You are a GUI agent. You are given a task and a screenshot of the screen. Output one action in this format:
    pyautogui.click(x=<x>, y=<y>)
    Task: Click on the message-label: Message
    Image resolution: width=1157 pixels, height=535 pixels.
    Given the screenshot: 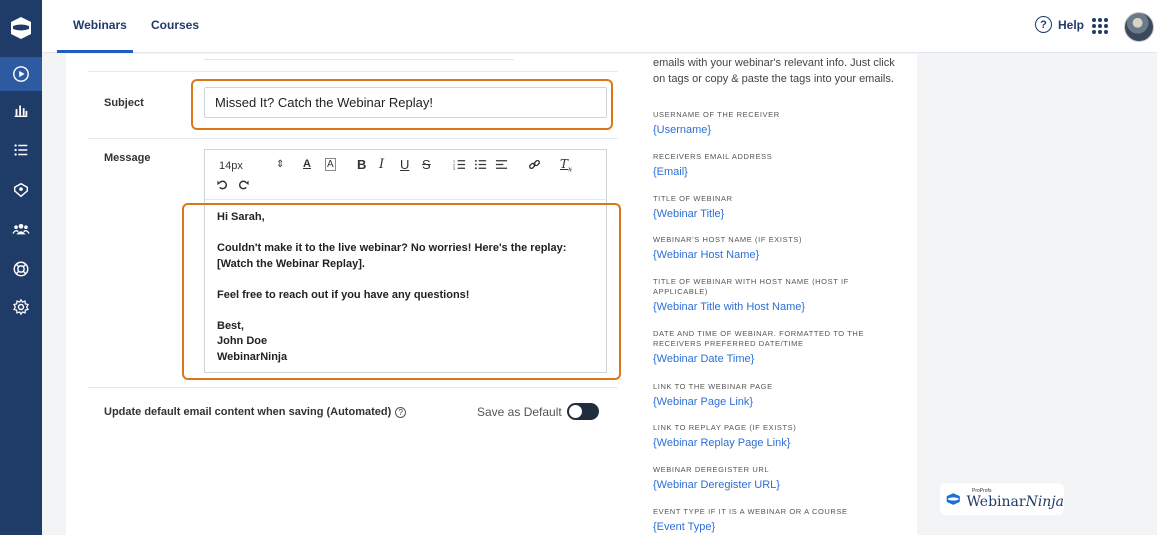 What is the action you would take?
    pyautogui.click(x=127, y=158)
    